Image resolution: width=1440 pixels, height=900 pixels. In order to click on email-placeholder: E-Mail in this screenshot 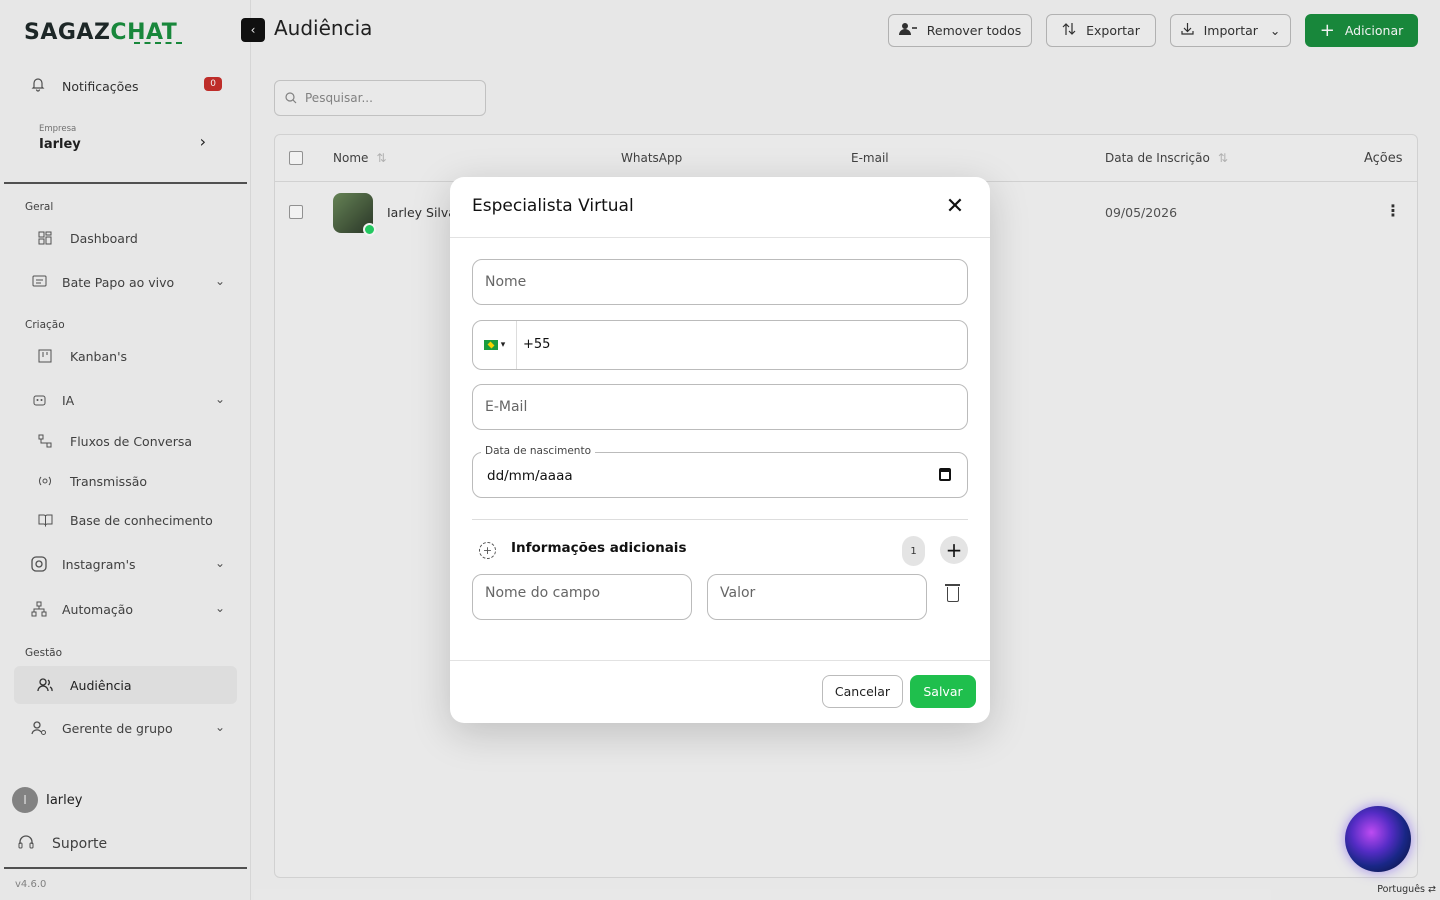, I will do `click(506, 407)`.